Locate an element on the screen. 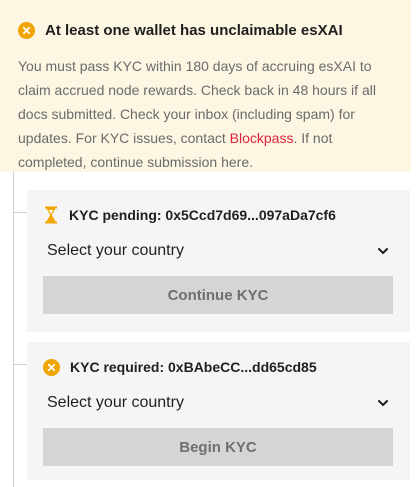  wallet-kyc-status: KYC required: 0xBAbeCC...dd65cd85 is located at coordinates (193, 367).